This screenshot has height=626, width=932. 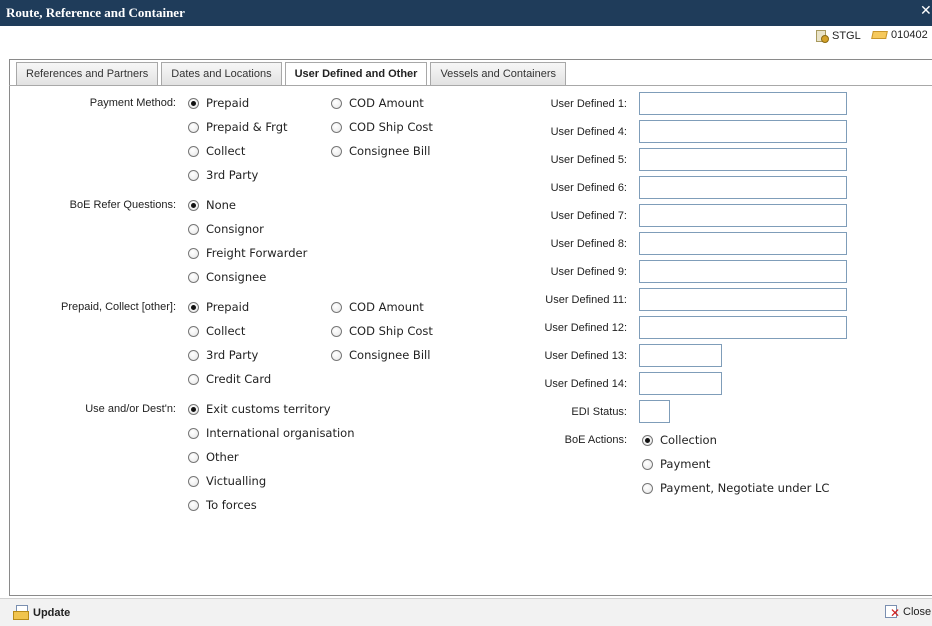 What do you see at coordinates (909, 35) in the screenshot?
I see `reference-label: 010402` at bounding box center [909, 35].